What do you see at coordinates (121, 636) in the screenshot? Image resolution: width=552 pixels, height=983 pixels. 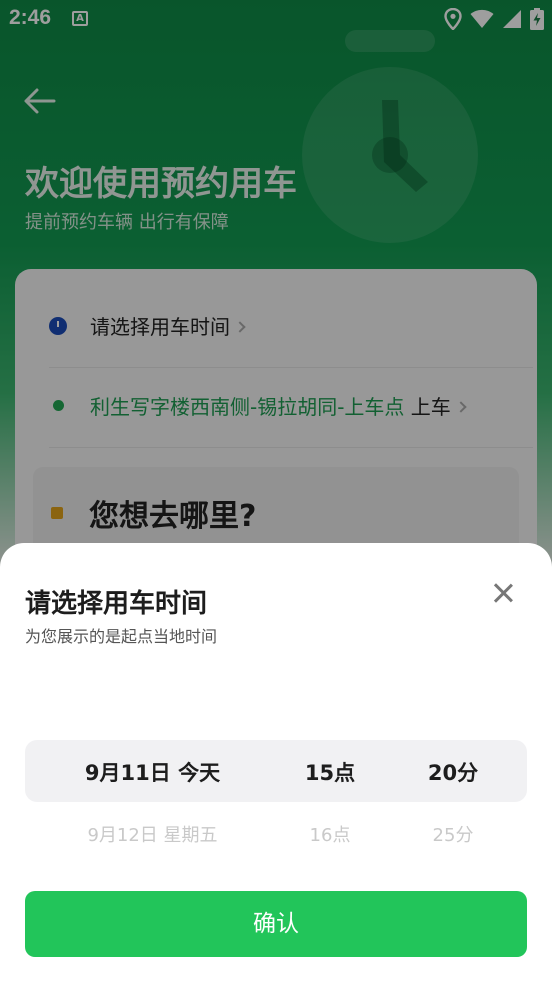 I see `sheet-subtitle: 为您展示的是起点当地时间` at bounding box center [121, 636].